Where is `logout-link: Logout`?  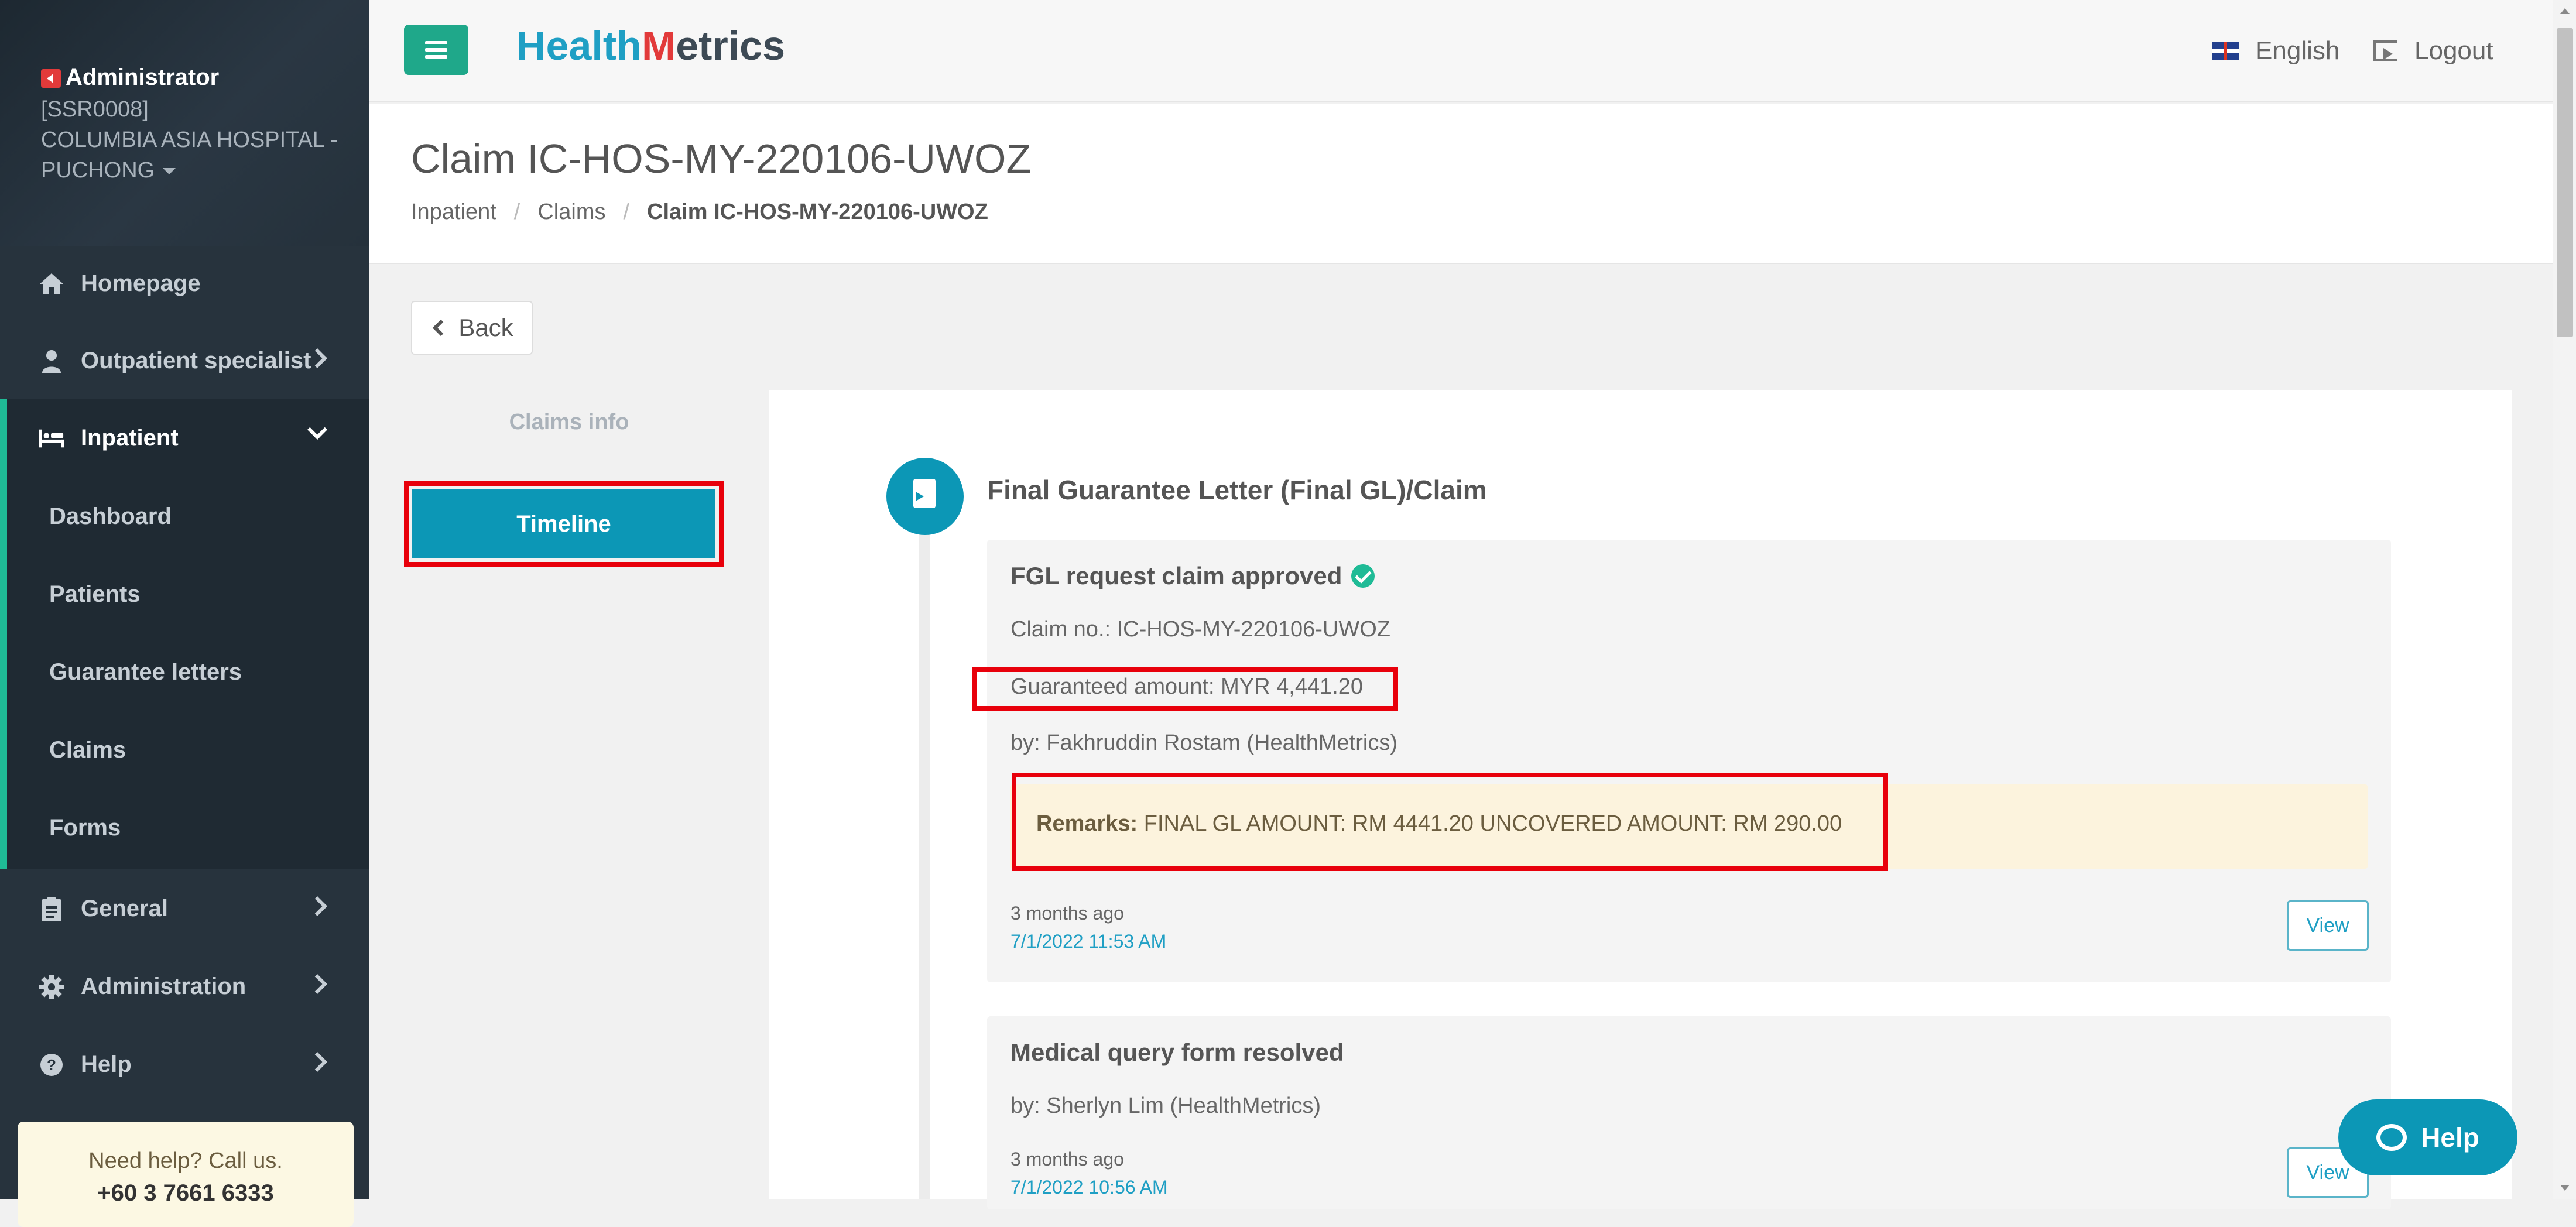
logout-link: Logout is located at coordinates (2433, 51).